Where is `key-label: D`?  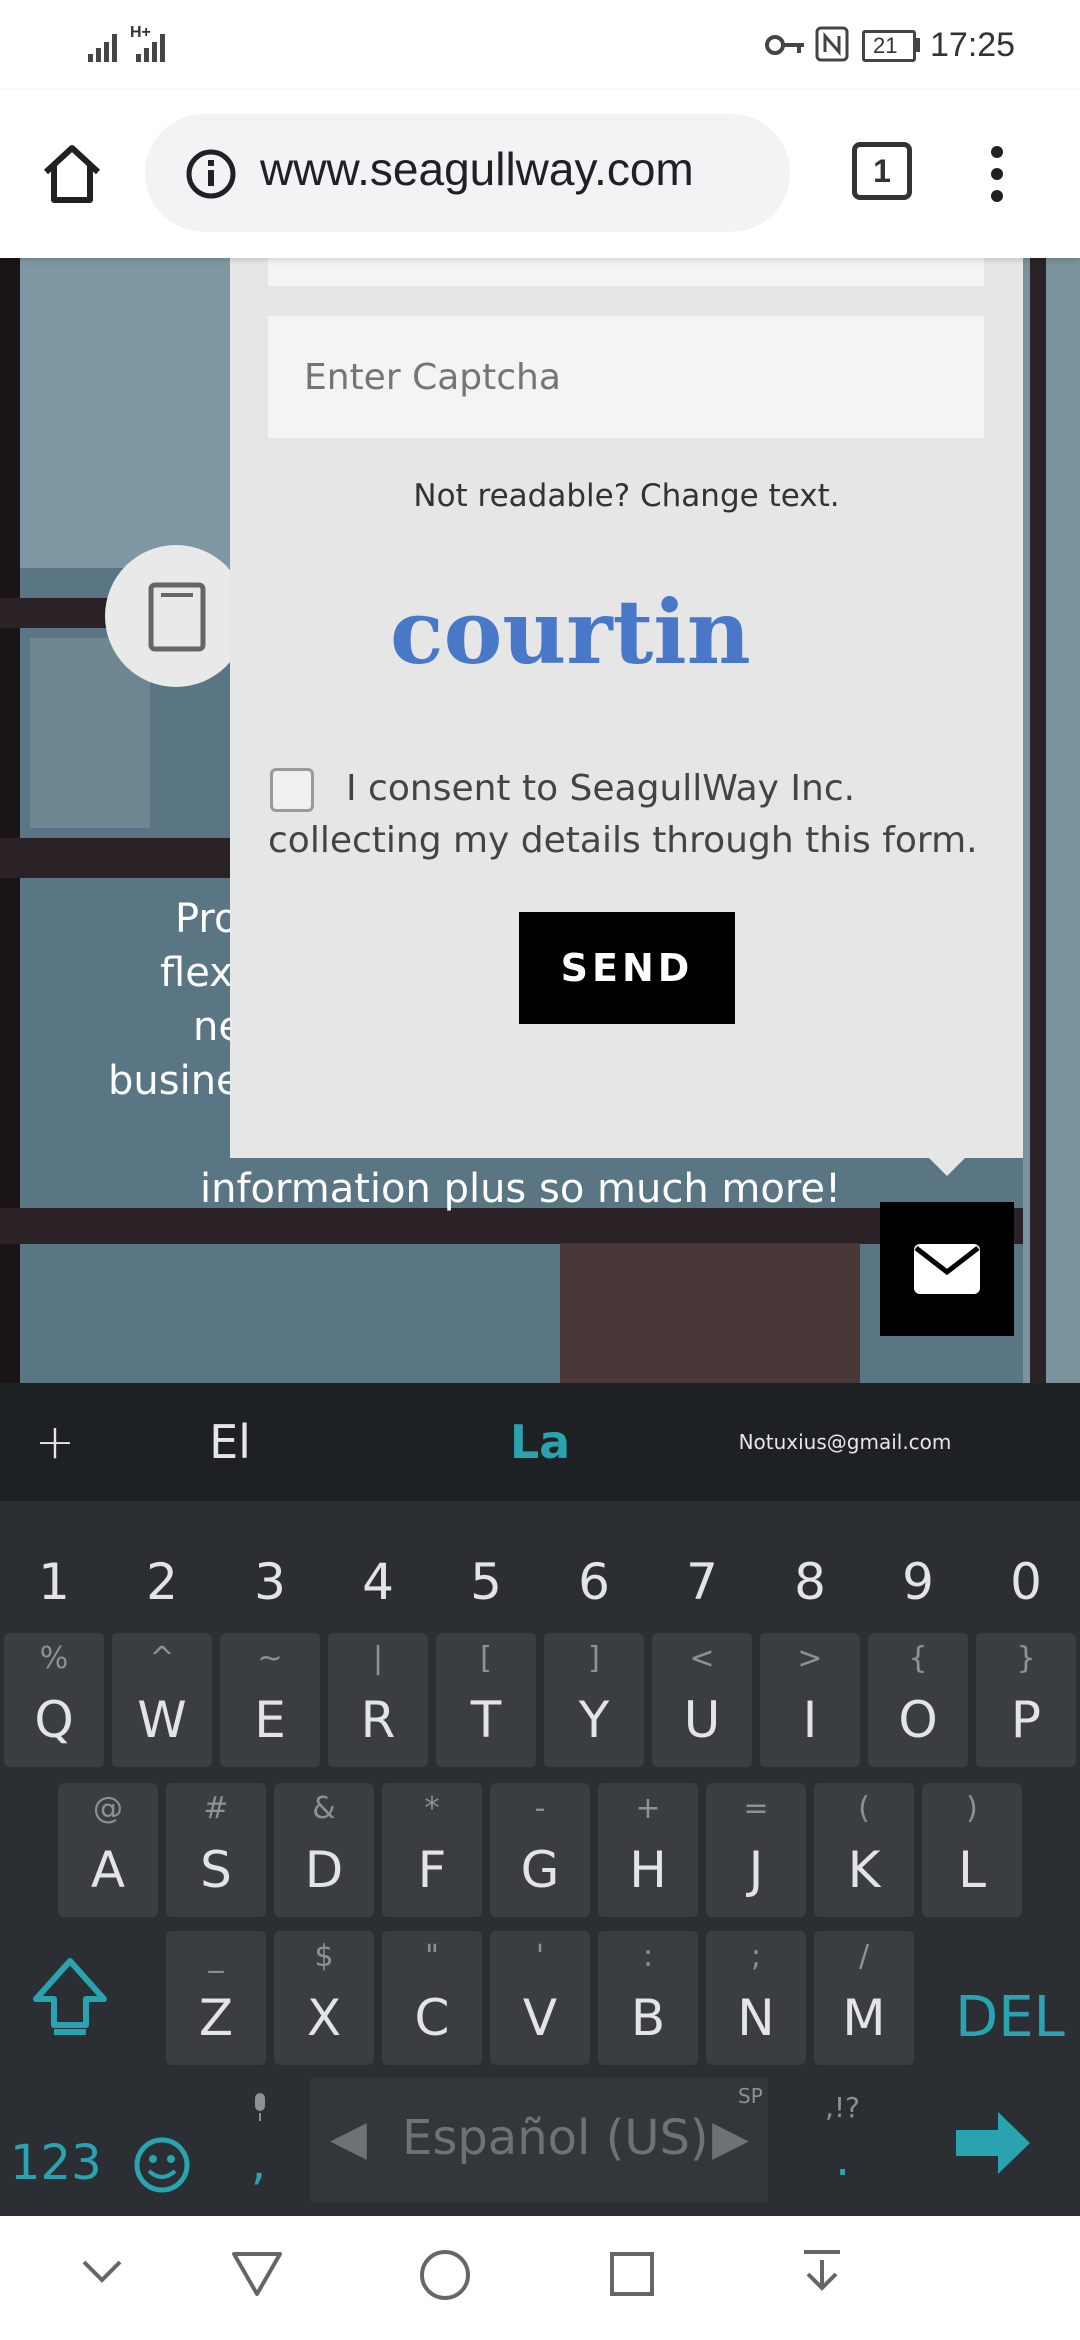 key-label: D is located at coordinates (324, 1870).